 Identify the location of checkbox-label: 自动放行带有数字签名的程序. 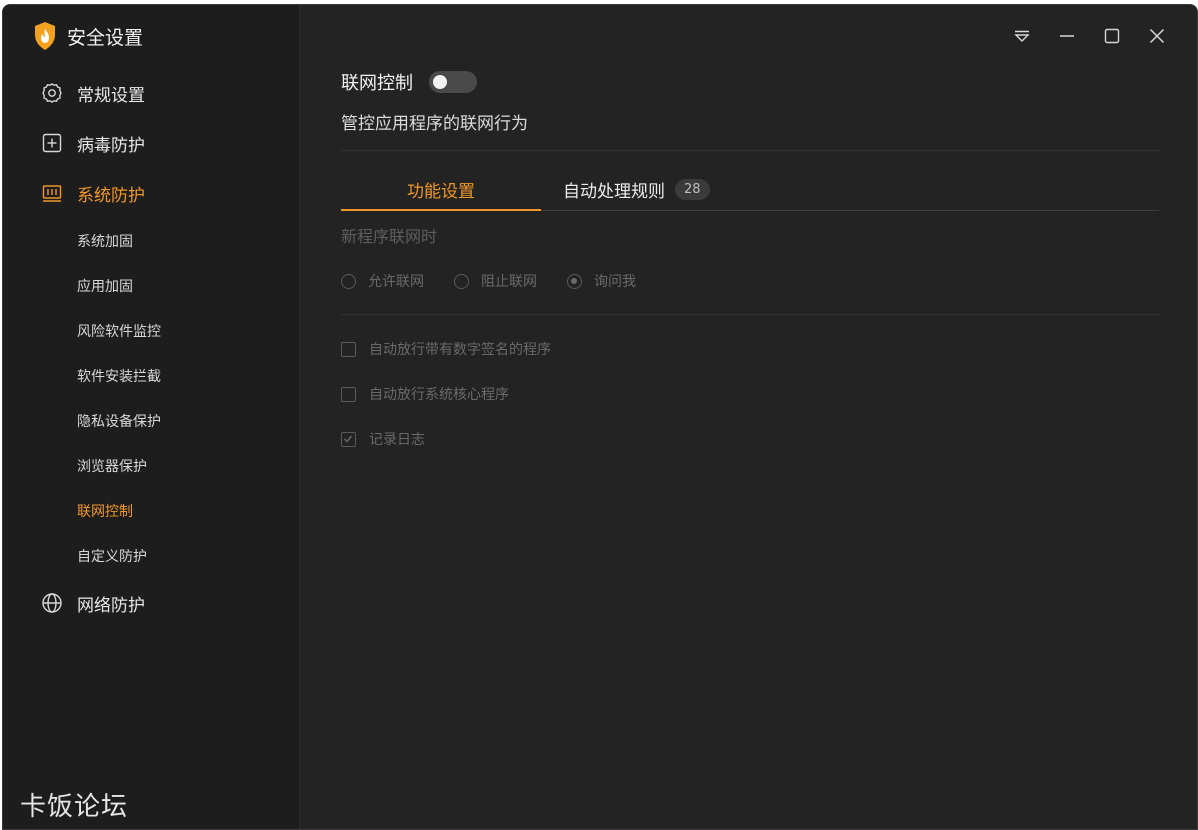
(460, 350).